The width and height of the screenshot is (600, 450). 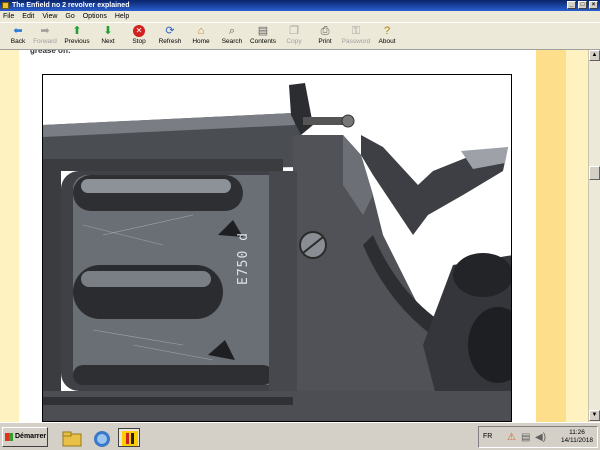 I want to click on menu-go: Go, so click(x=69, y=16).